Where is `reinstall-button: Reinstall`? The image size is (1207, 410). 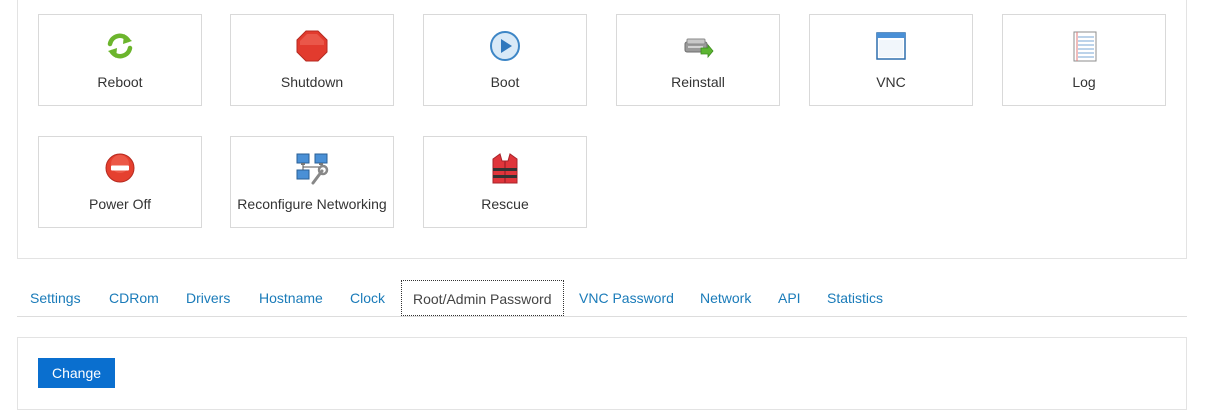
reinstall-button: Reinstall is located at coordinates (698, 60).